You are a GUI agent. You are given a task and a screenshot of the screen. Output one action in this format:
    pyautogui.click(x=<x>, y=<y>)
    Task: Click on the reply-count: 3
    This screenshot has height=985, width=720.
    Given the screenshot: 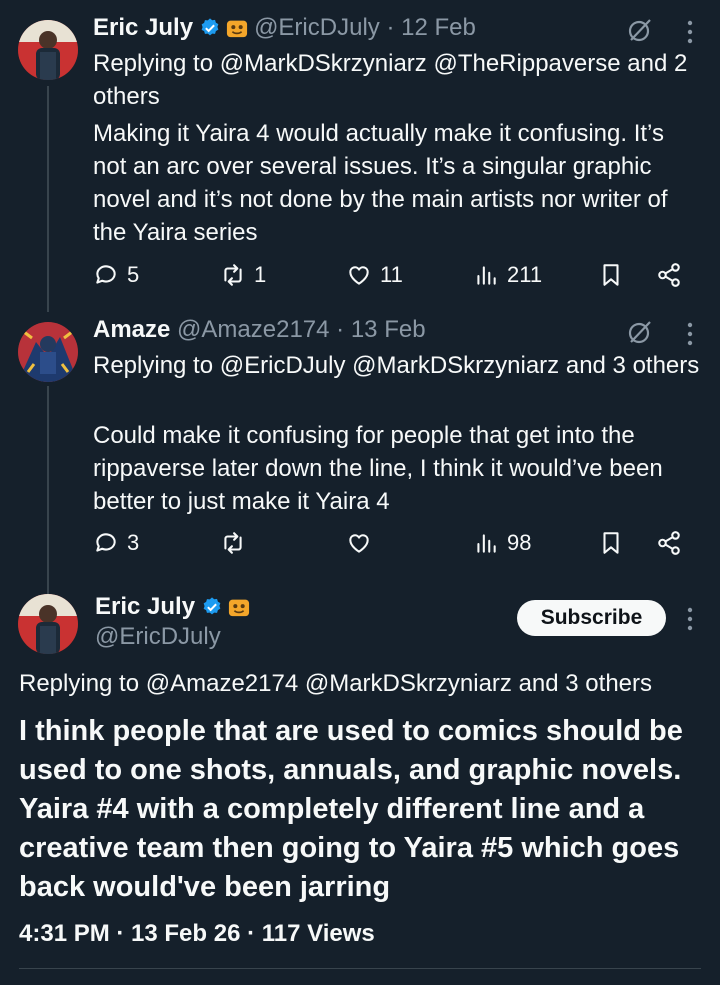 What is the action you would take?
    pyautogui.click(x=133, y=542)
    